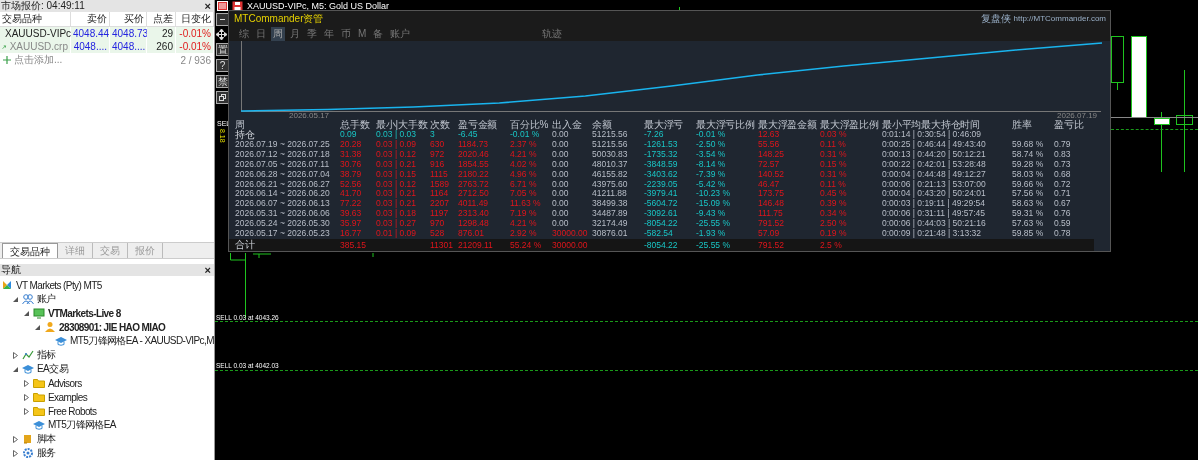 The image size is (1198, 460). What do you see at coordinates (934, 204) in the screenshot?
I see `table-cell-text: 0:00:03 | 0:19:11 | 49:29:54` at bounding box center [934, 204].